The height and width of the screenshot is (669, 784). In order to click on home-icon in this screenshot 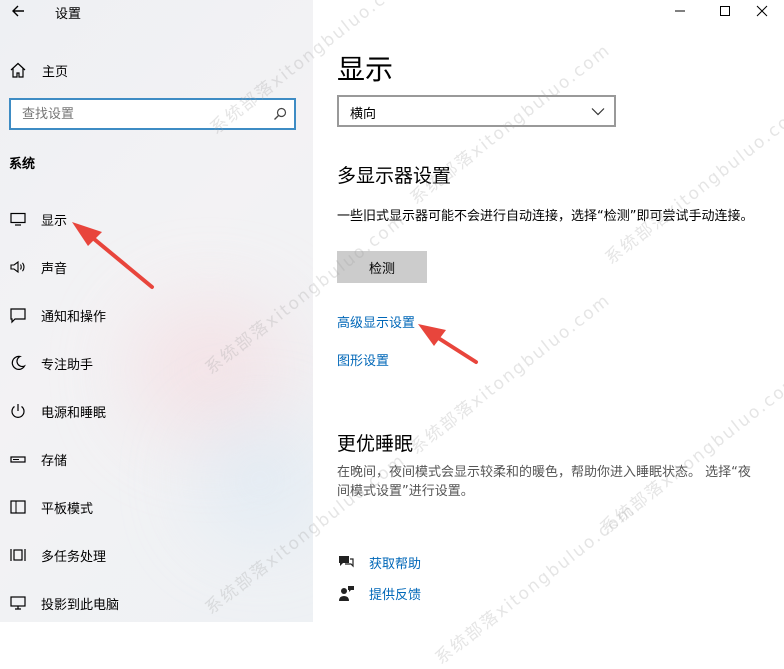, I will do `click(18, 70)`.